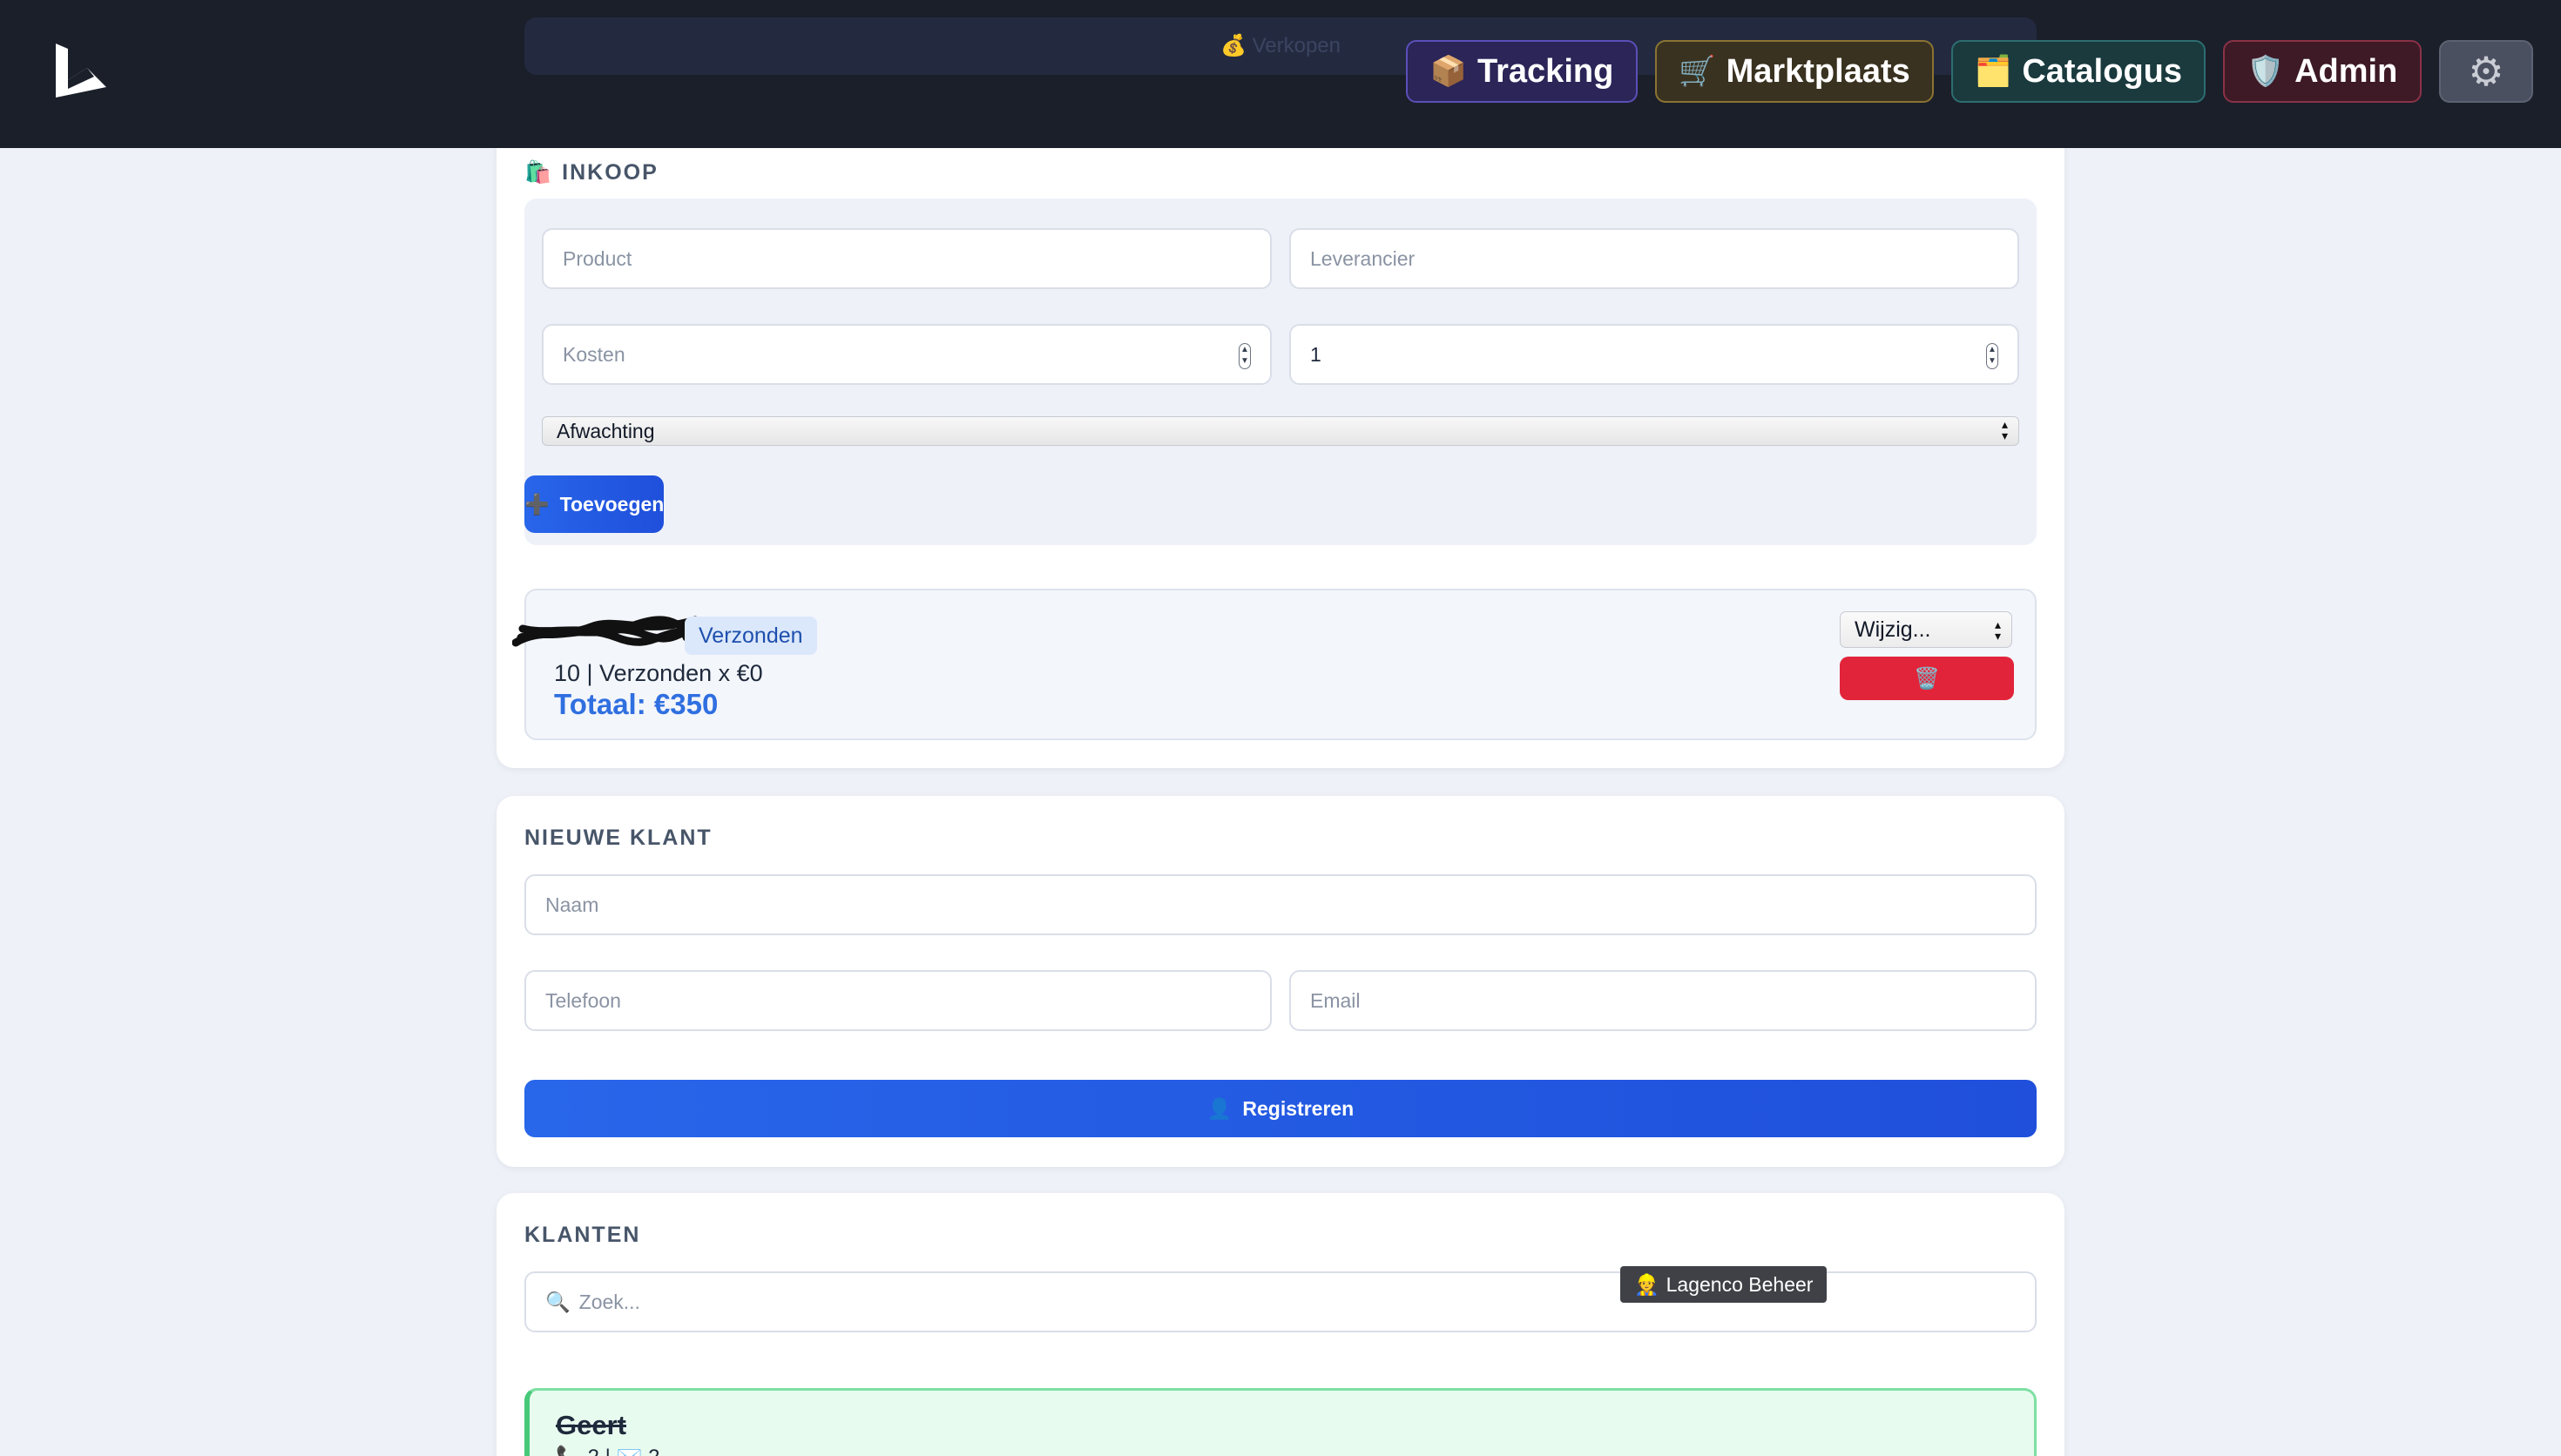 The width and height of the screenshot is (2561, 1456). What do you see at coordinates (594, 354) in the screenshot?
I see `kosten-placeholder: Kosten` at bounding box center [594, 354].